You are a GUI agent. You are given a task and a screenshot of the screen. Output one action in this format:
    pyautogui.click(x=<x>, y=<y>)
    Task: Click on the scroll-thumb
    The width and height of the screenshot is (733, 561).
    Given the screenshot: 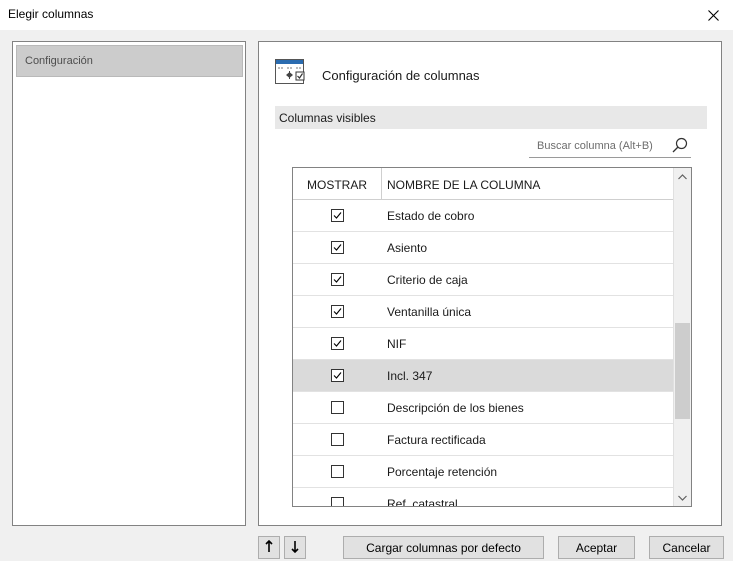 What is the action you would take?
    pyautogui.click(x=682, y=371)
    